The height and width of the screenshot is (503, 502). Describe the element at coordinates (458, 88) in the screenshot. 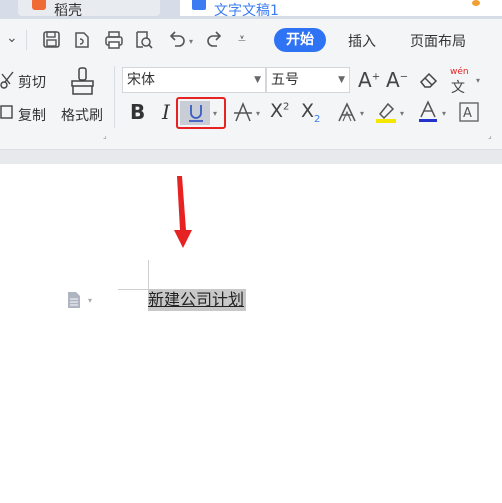

I see `pinyin-glyph-icon: 文` at that location.